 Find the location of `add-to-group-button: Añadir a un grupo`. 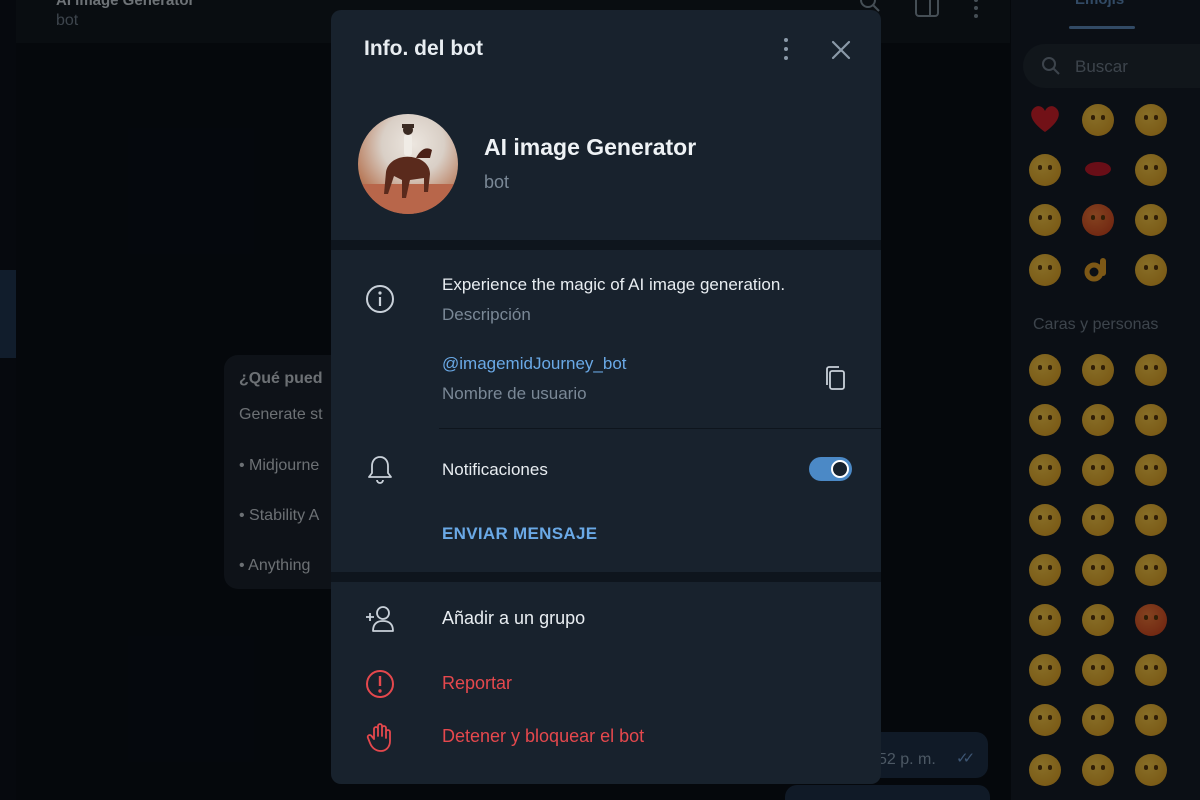

add-to-group-button: Añadir a un grupo is located at coordinates (606, 619).